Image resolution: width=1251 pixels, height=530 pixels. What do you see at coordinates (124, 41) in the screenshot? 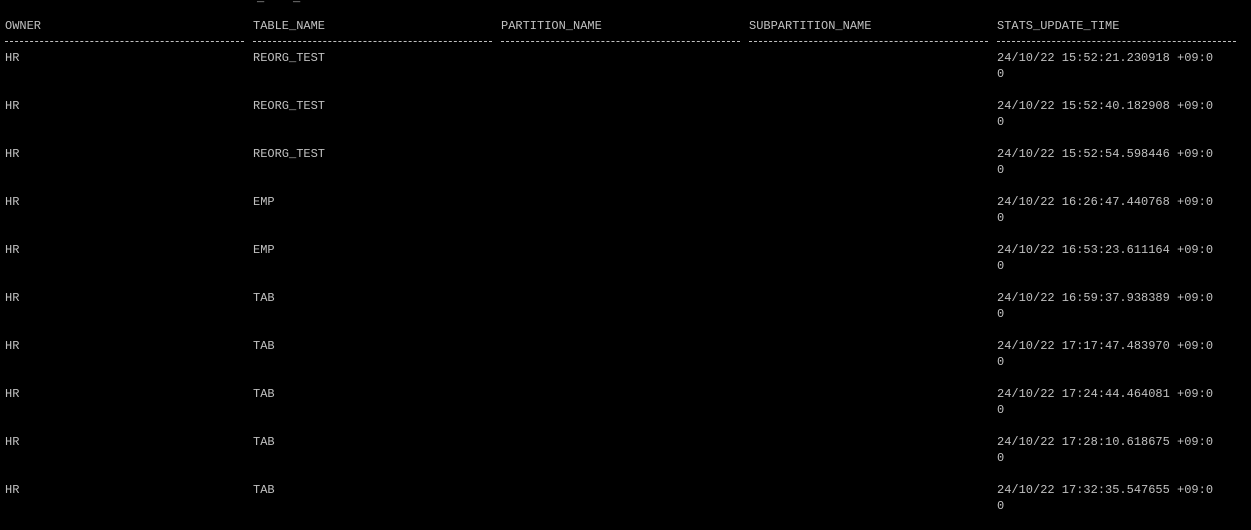
I see `separator-owner` at bounding box center [124, 41].